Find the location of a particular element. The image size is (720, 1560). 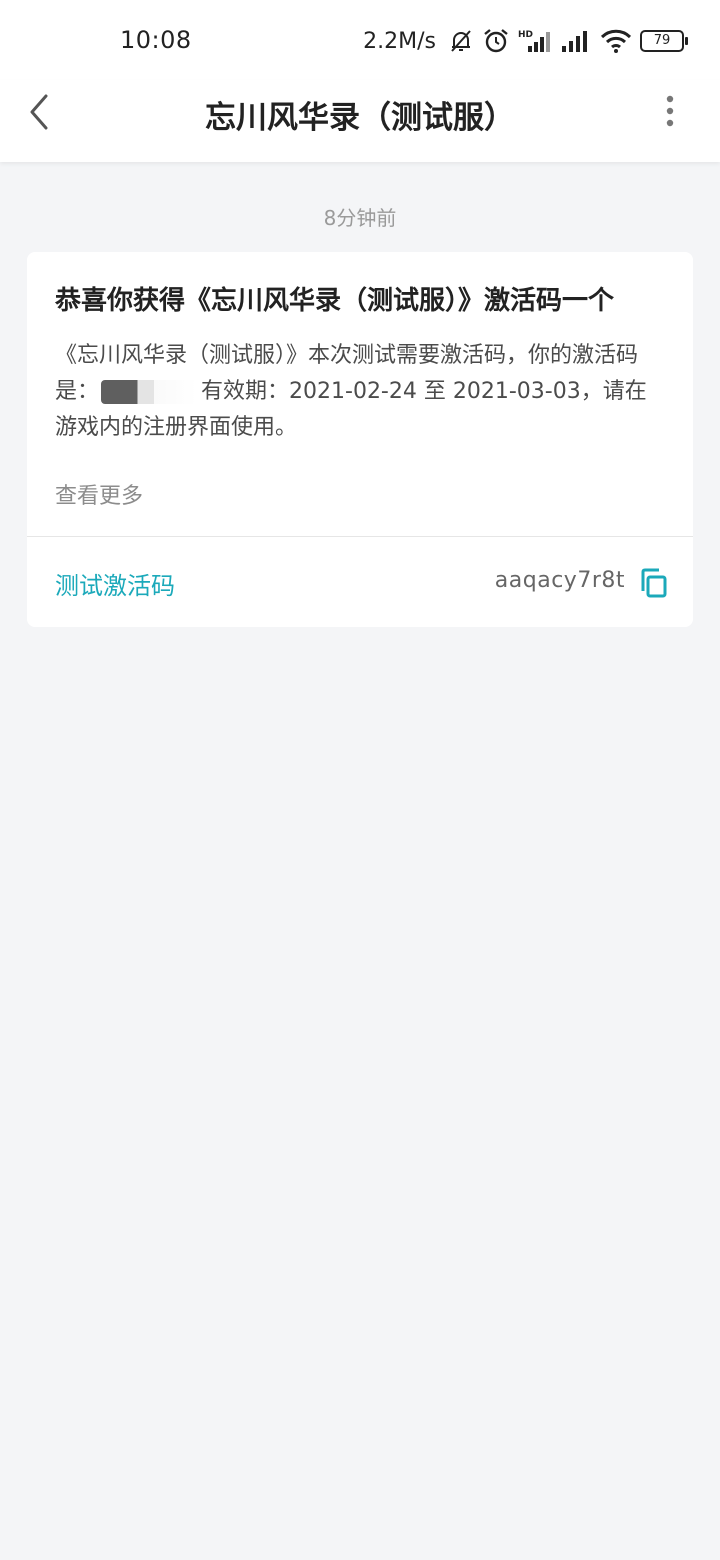

svg-text: HD is located at coordinates (525, 35).